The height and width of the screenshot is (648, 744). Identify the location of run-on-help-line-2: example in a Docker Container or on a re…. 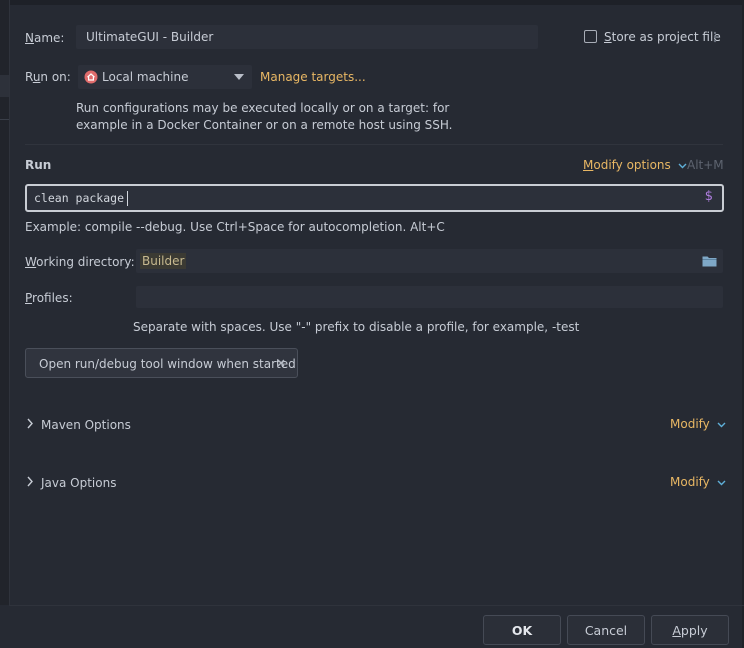
(264, 125).